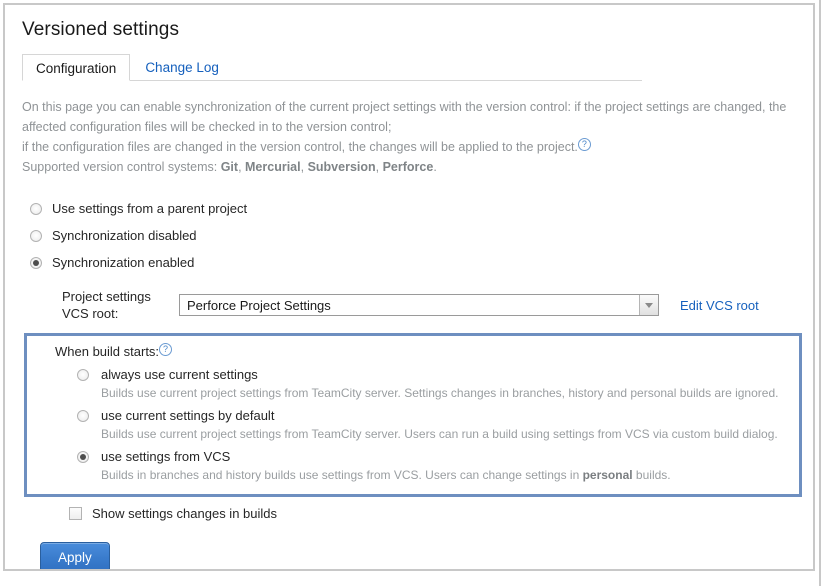 Image resolution: width=828 pixels, height=586 pixels. Describe the element at coordinates (413, 262) in the screenshot. I see `radio-row-sync-enabled: Synchronization enabled` at that location.